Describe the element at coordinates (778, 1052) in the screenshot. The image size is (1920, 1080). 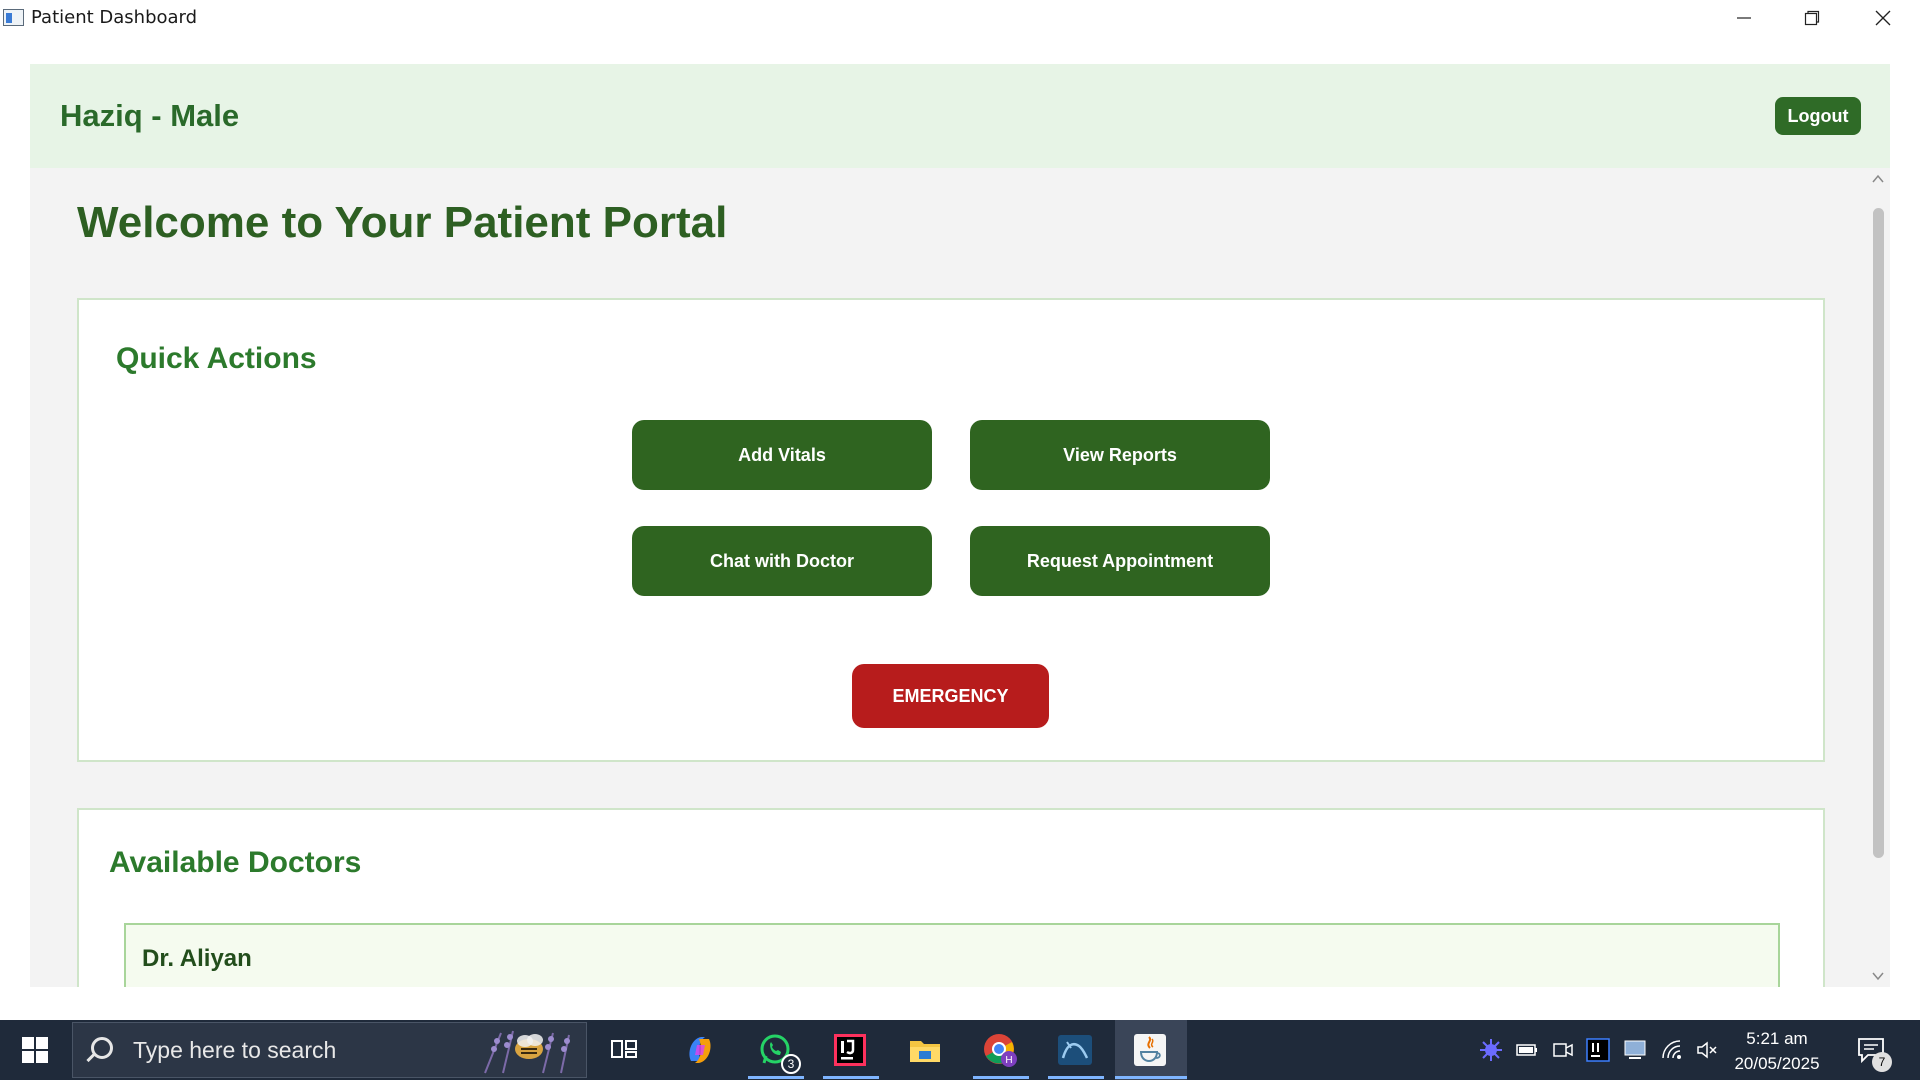
I see `whatsapp-button: 3` at that location.